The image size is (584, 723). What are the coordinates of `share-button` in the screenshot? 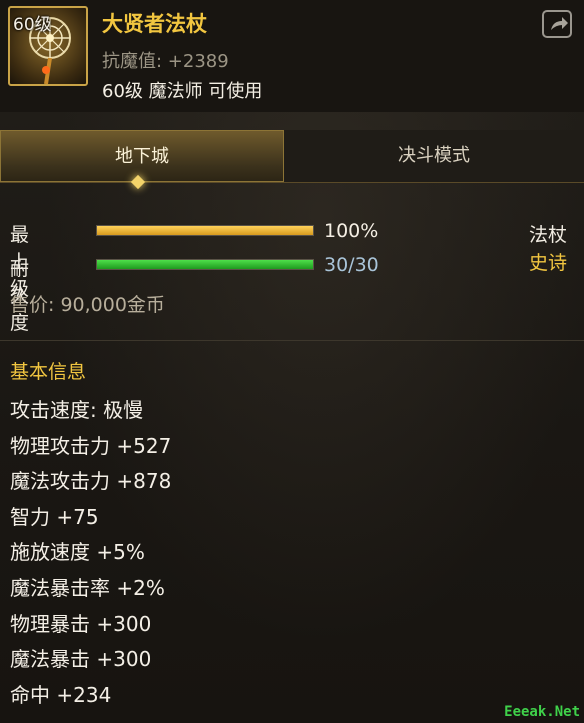 It's located at (557, 24).